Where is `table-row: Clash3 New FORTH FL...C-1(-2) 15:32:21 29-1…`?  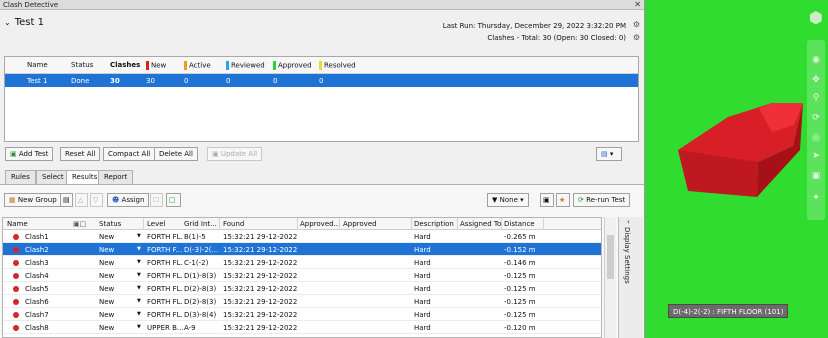 table-row: Clash3 New FORTH FL...C-1(-2) 15:32:21 29-1… is located at coordinates (302, 262).